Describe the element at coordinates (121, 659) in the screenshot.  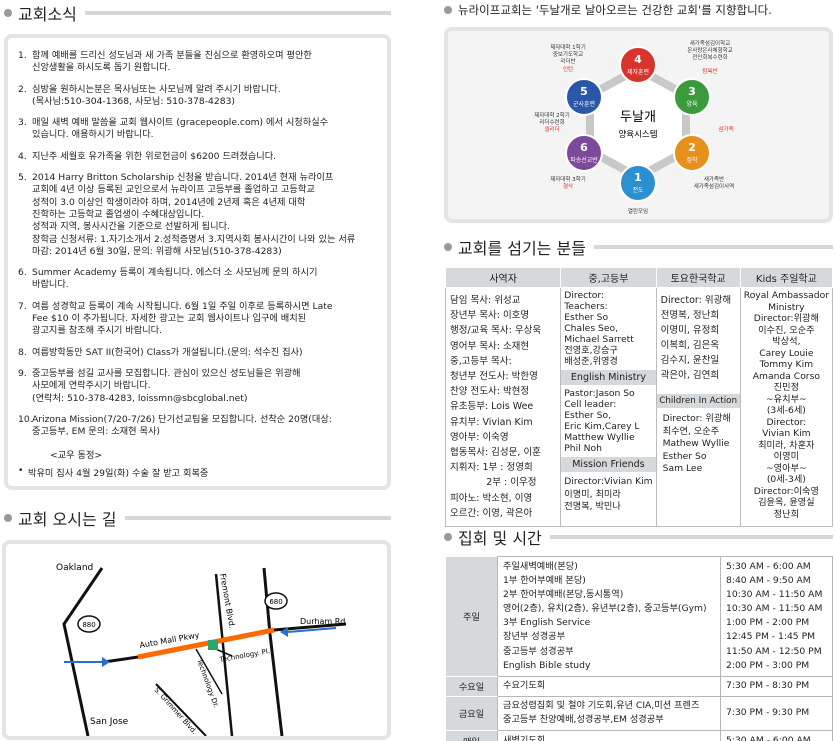
I see `auto-mall-pkwy-west` at that location.